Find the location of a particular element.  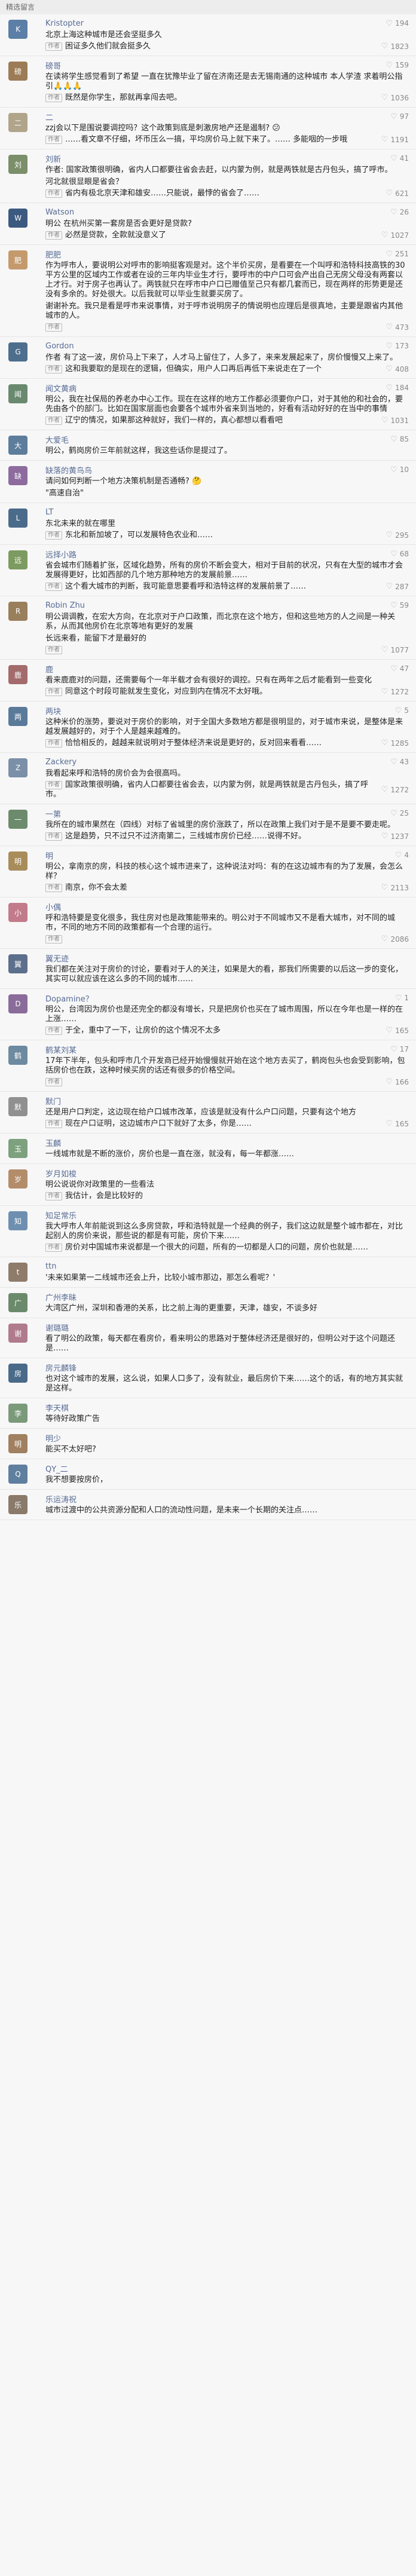

commenter-name: Zackery is located at coordinates (218, 762).